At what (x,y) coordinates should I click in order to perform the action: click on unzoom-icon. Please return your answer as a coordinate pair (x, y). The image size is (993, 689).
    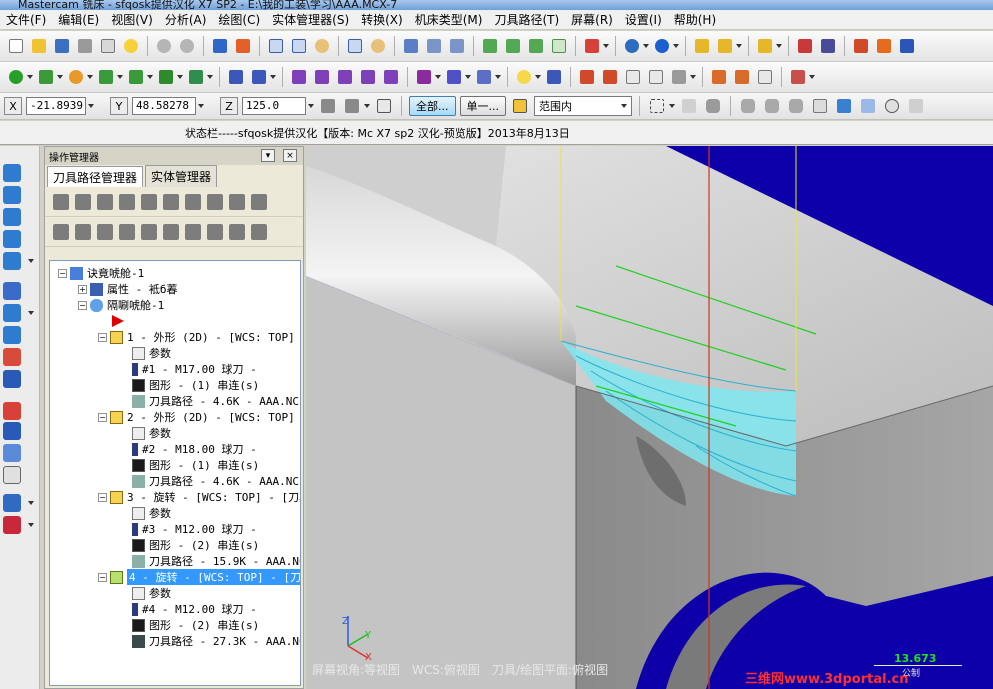
    Looking at the image, I should click on (355, 46).